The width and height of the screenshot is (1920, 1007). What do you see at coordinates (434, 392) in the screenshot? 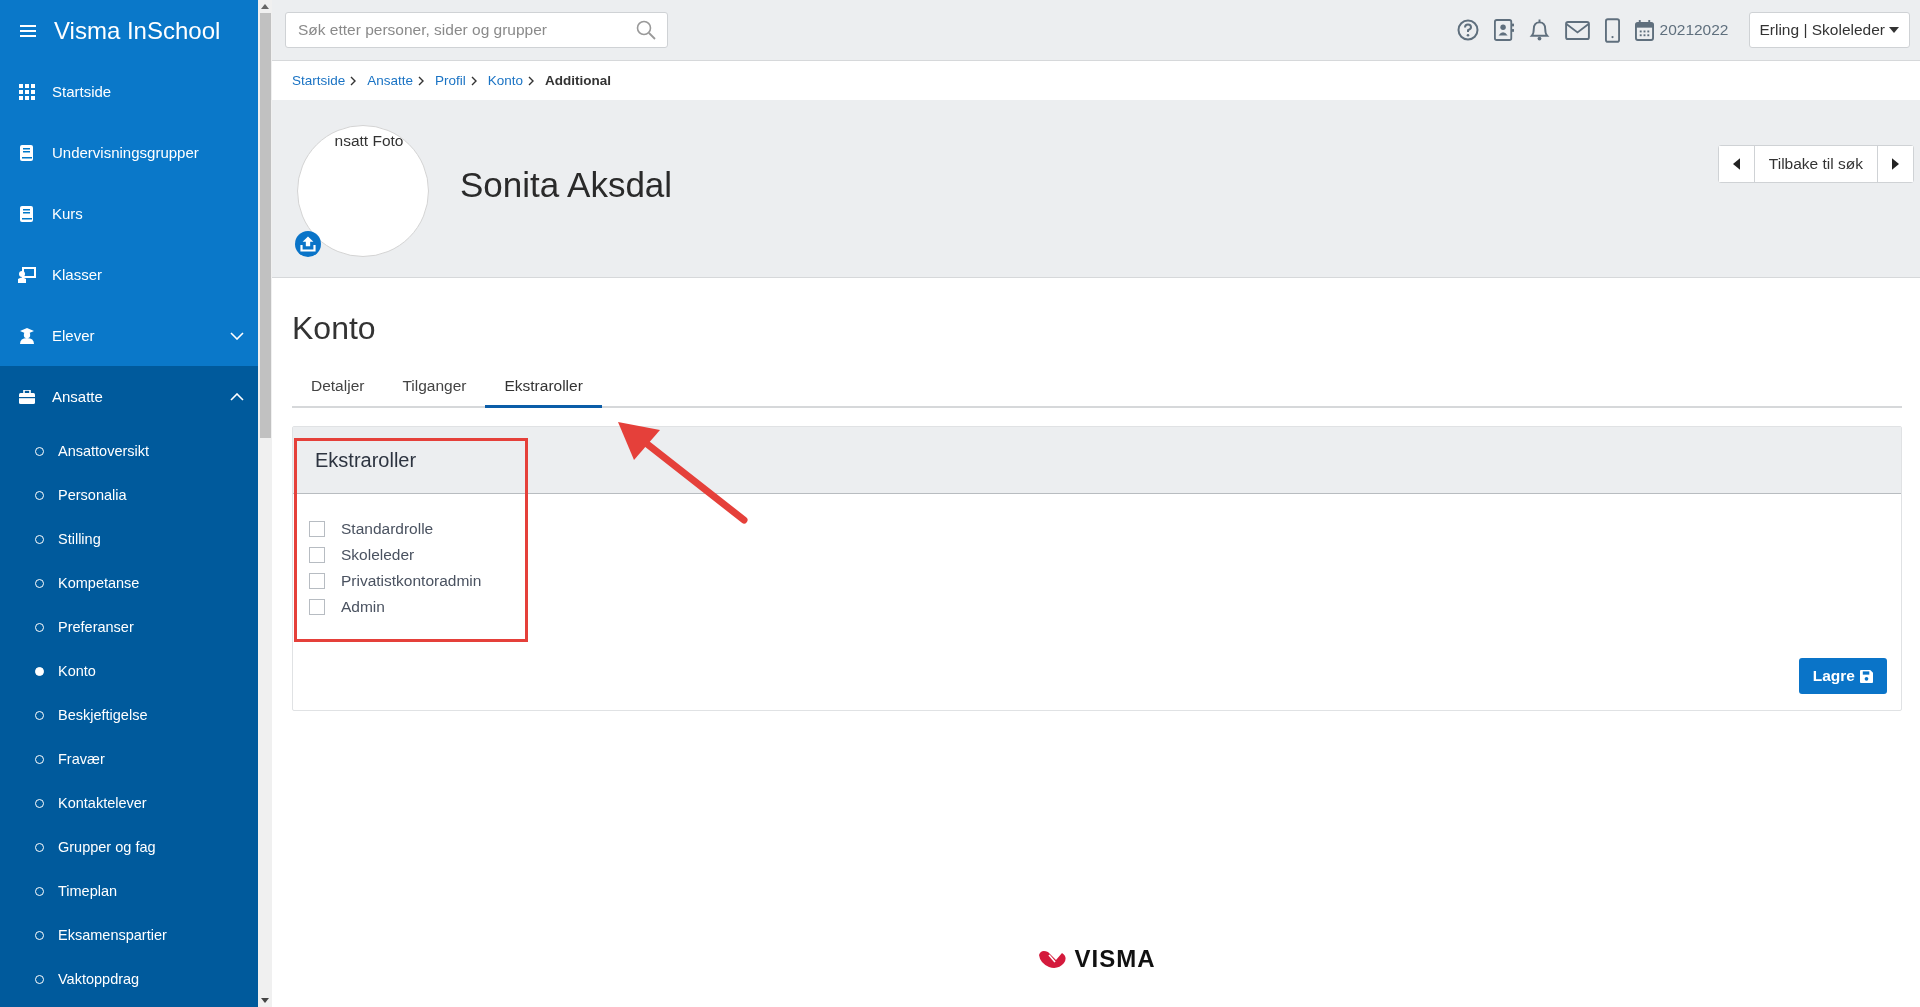
I see `tab: Tilganger` at bounding box center [434, 392].